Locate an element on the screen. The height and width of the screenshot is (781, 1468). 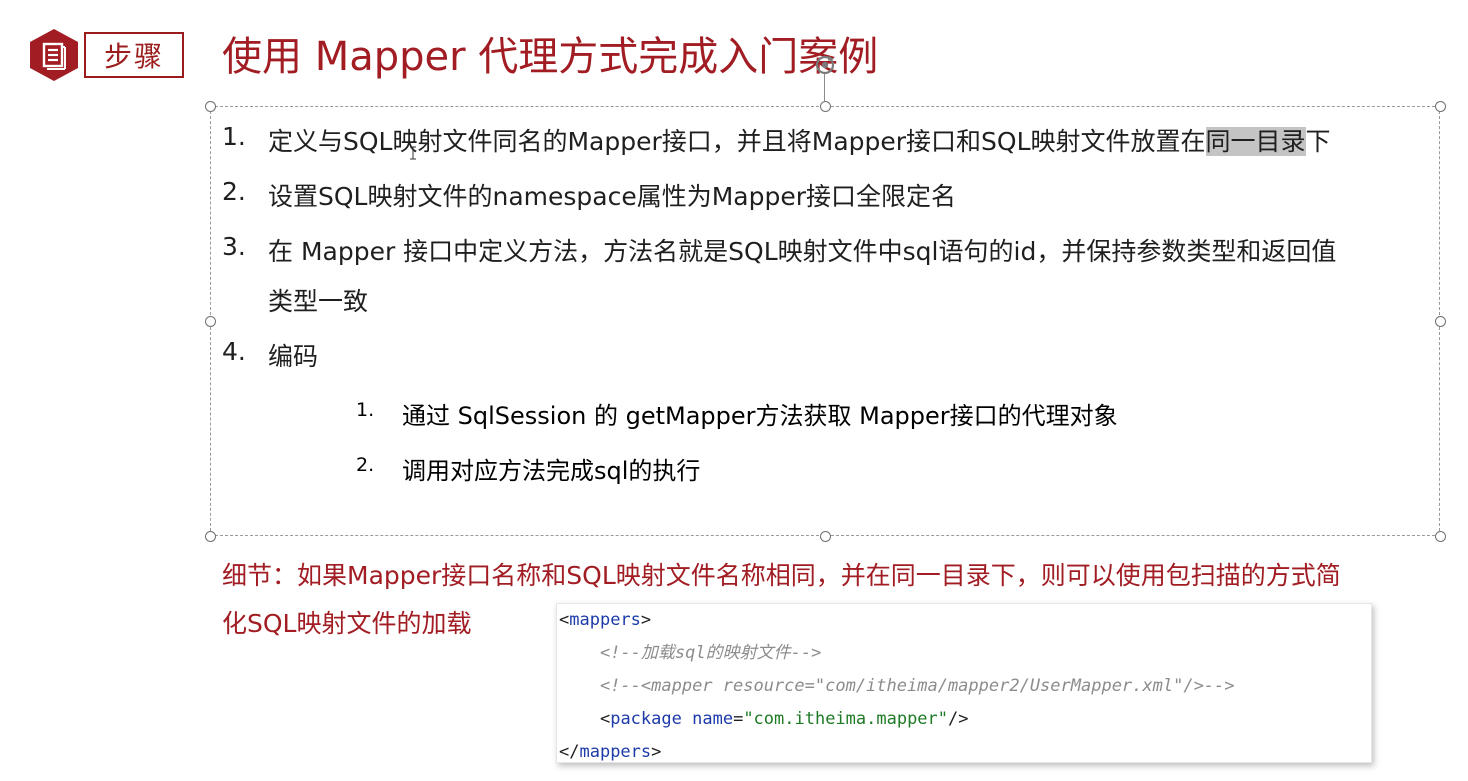
code-line: <!--加载sql的映射文件--> is located at coordinates (690, 653).